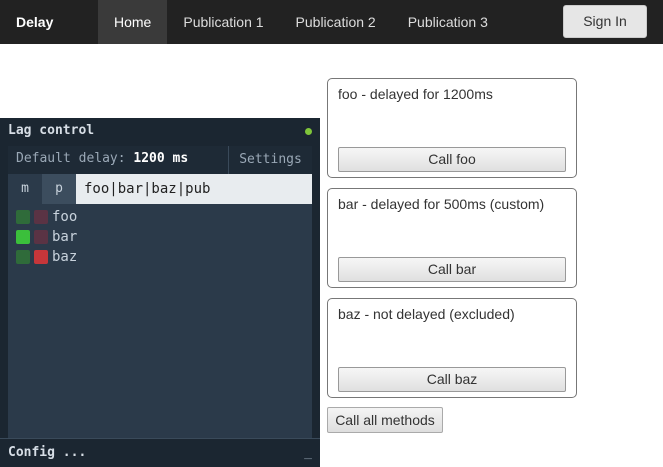  What do you see at coordinates (605, 21) in the screenshot?
I see `sign-in-button: Sign In` at bounding box center [605, 21].